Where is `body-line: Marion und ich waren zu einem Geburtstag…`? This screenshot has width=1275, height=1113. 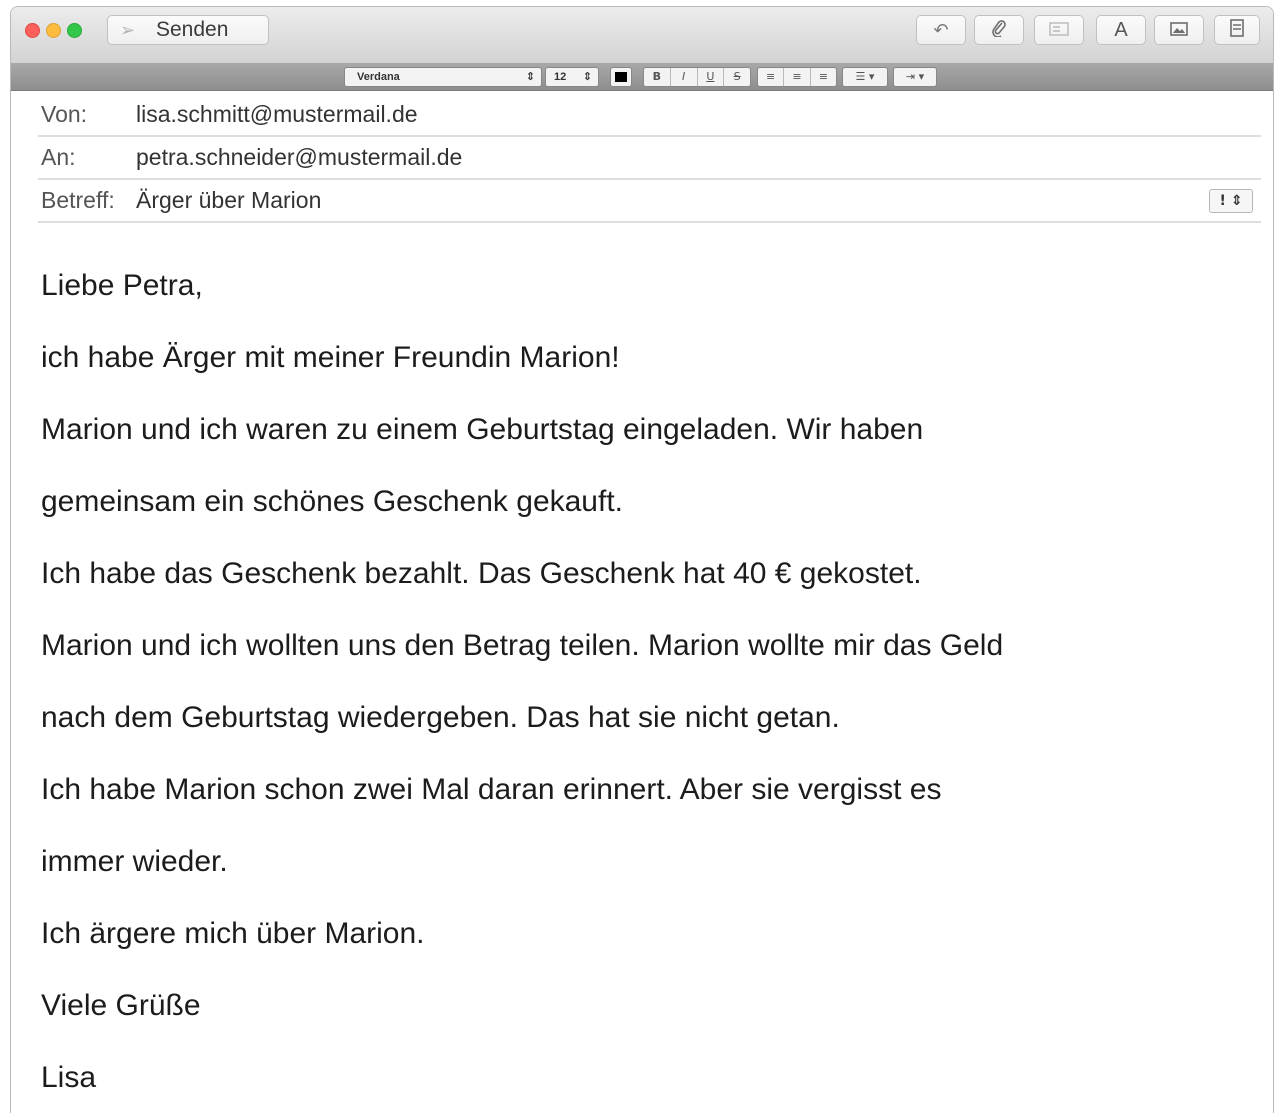
body-line: Marion und ich waren zu einem Geburtstag… is located at coordinates (482, 429).